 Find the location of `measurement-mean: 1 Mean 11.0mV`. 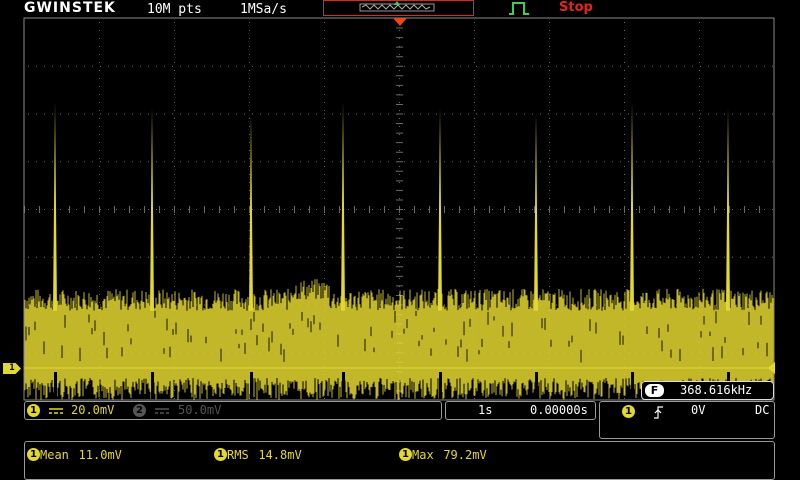

measurement-mean: 1 Mean 11.0mV is located at coordinates (74, 453).